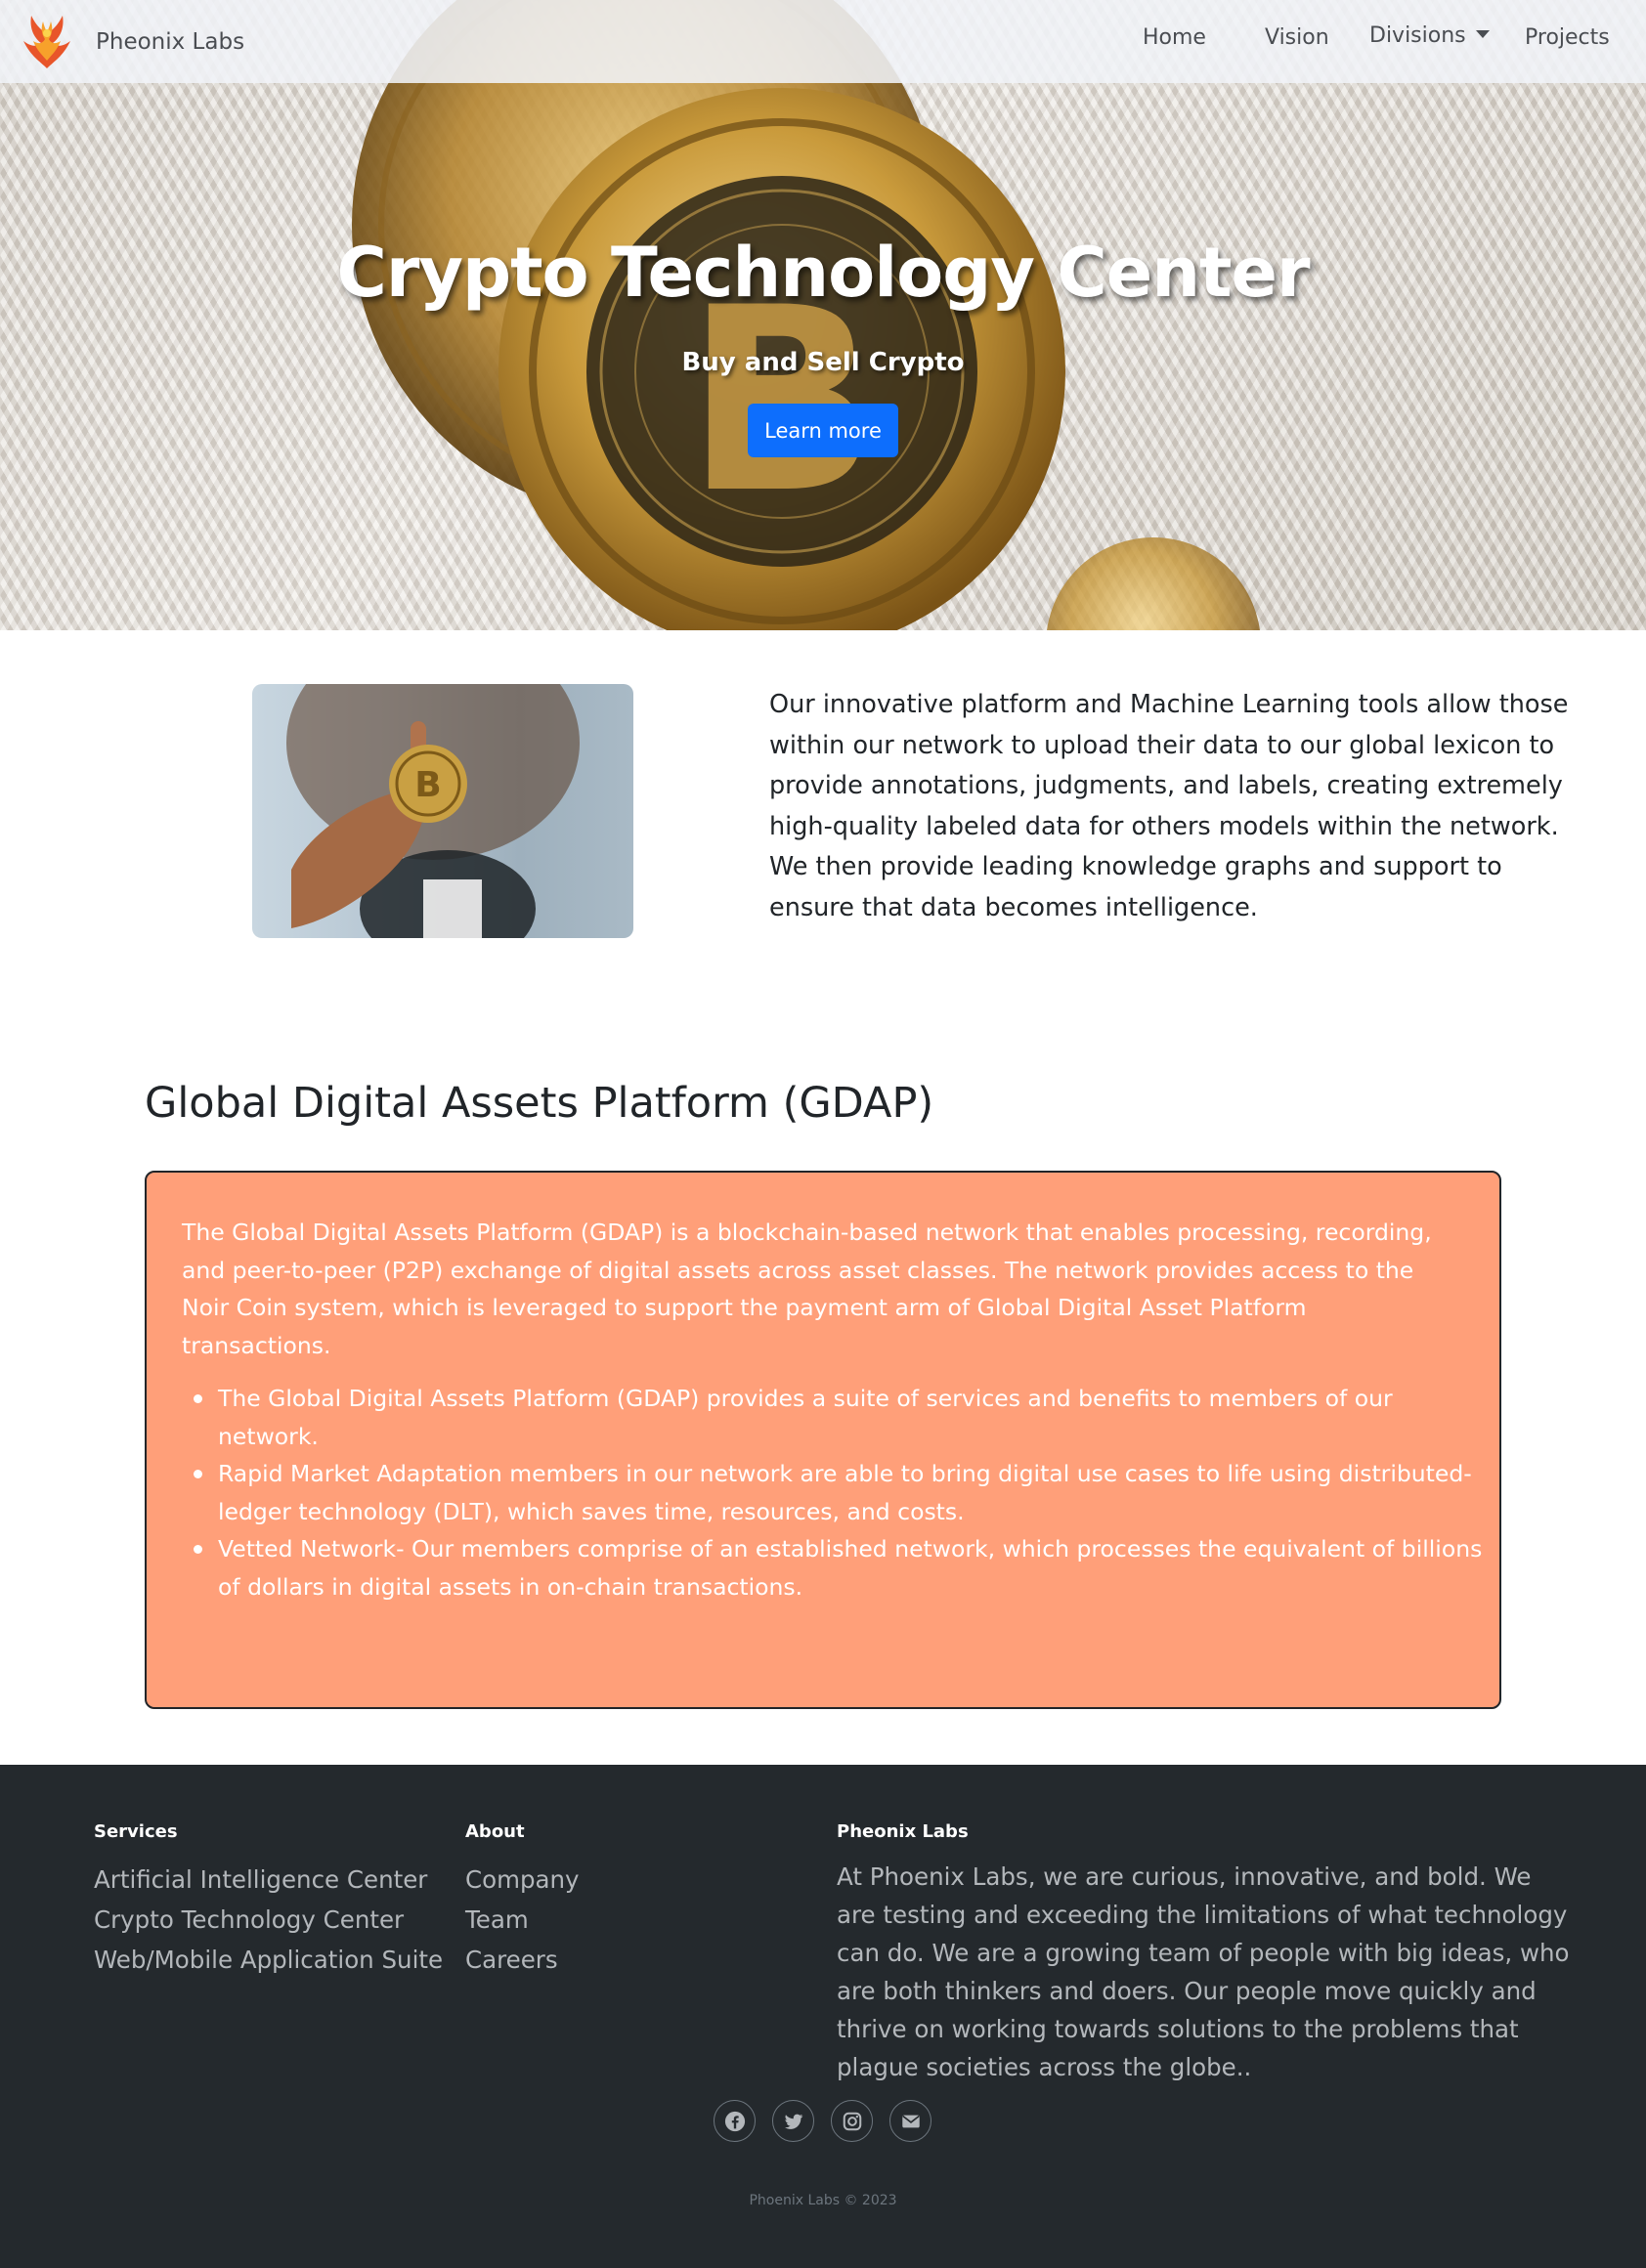 The height and width of the screenshot is (2268, 1646). I want to click on phoenix-logo-icon, so click(46, 42).